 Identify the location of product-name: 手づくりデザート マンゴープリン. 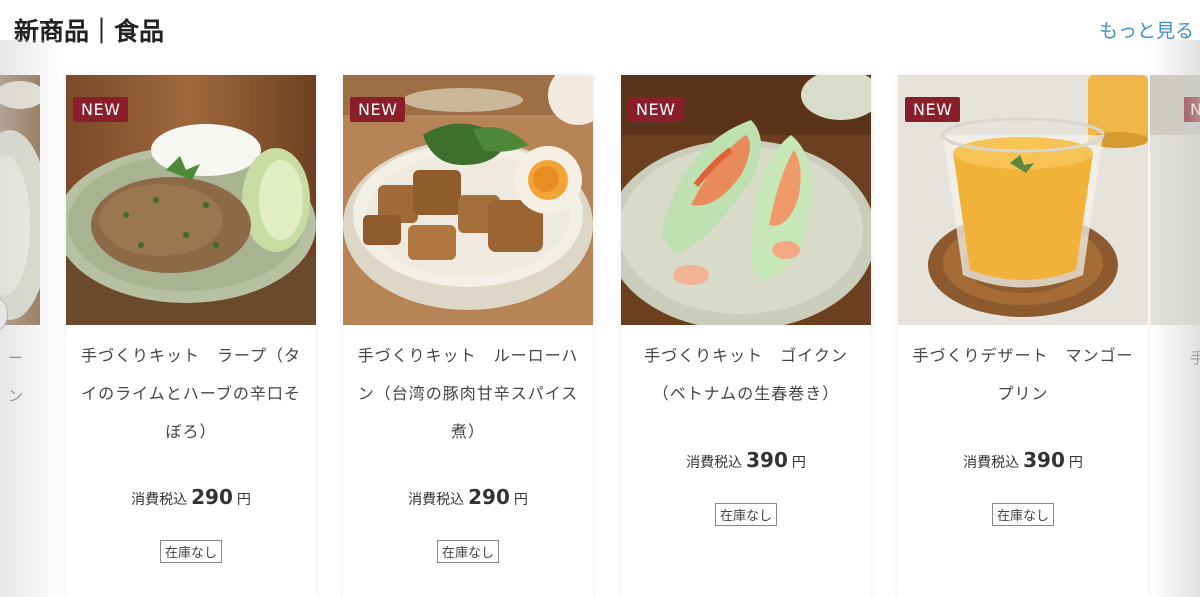
(1023, 375).